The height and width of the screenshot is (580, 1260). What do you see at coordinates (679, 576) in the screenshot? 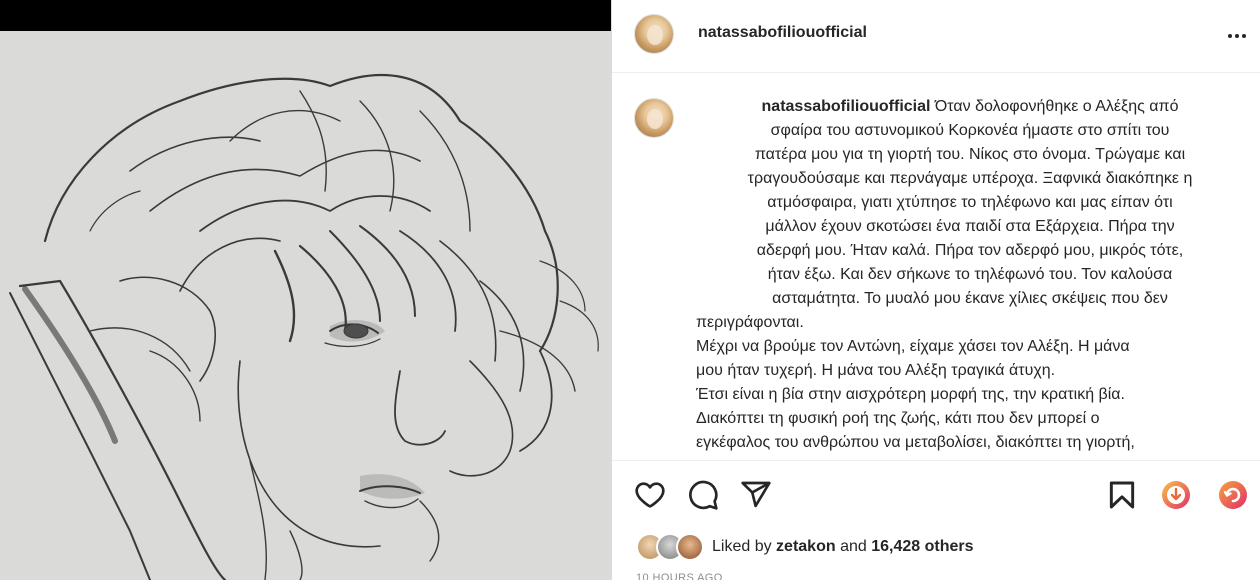
I see `post-timestamp: 10 HOURS AGO` at bounding box center [679, 576].